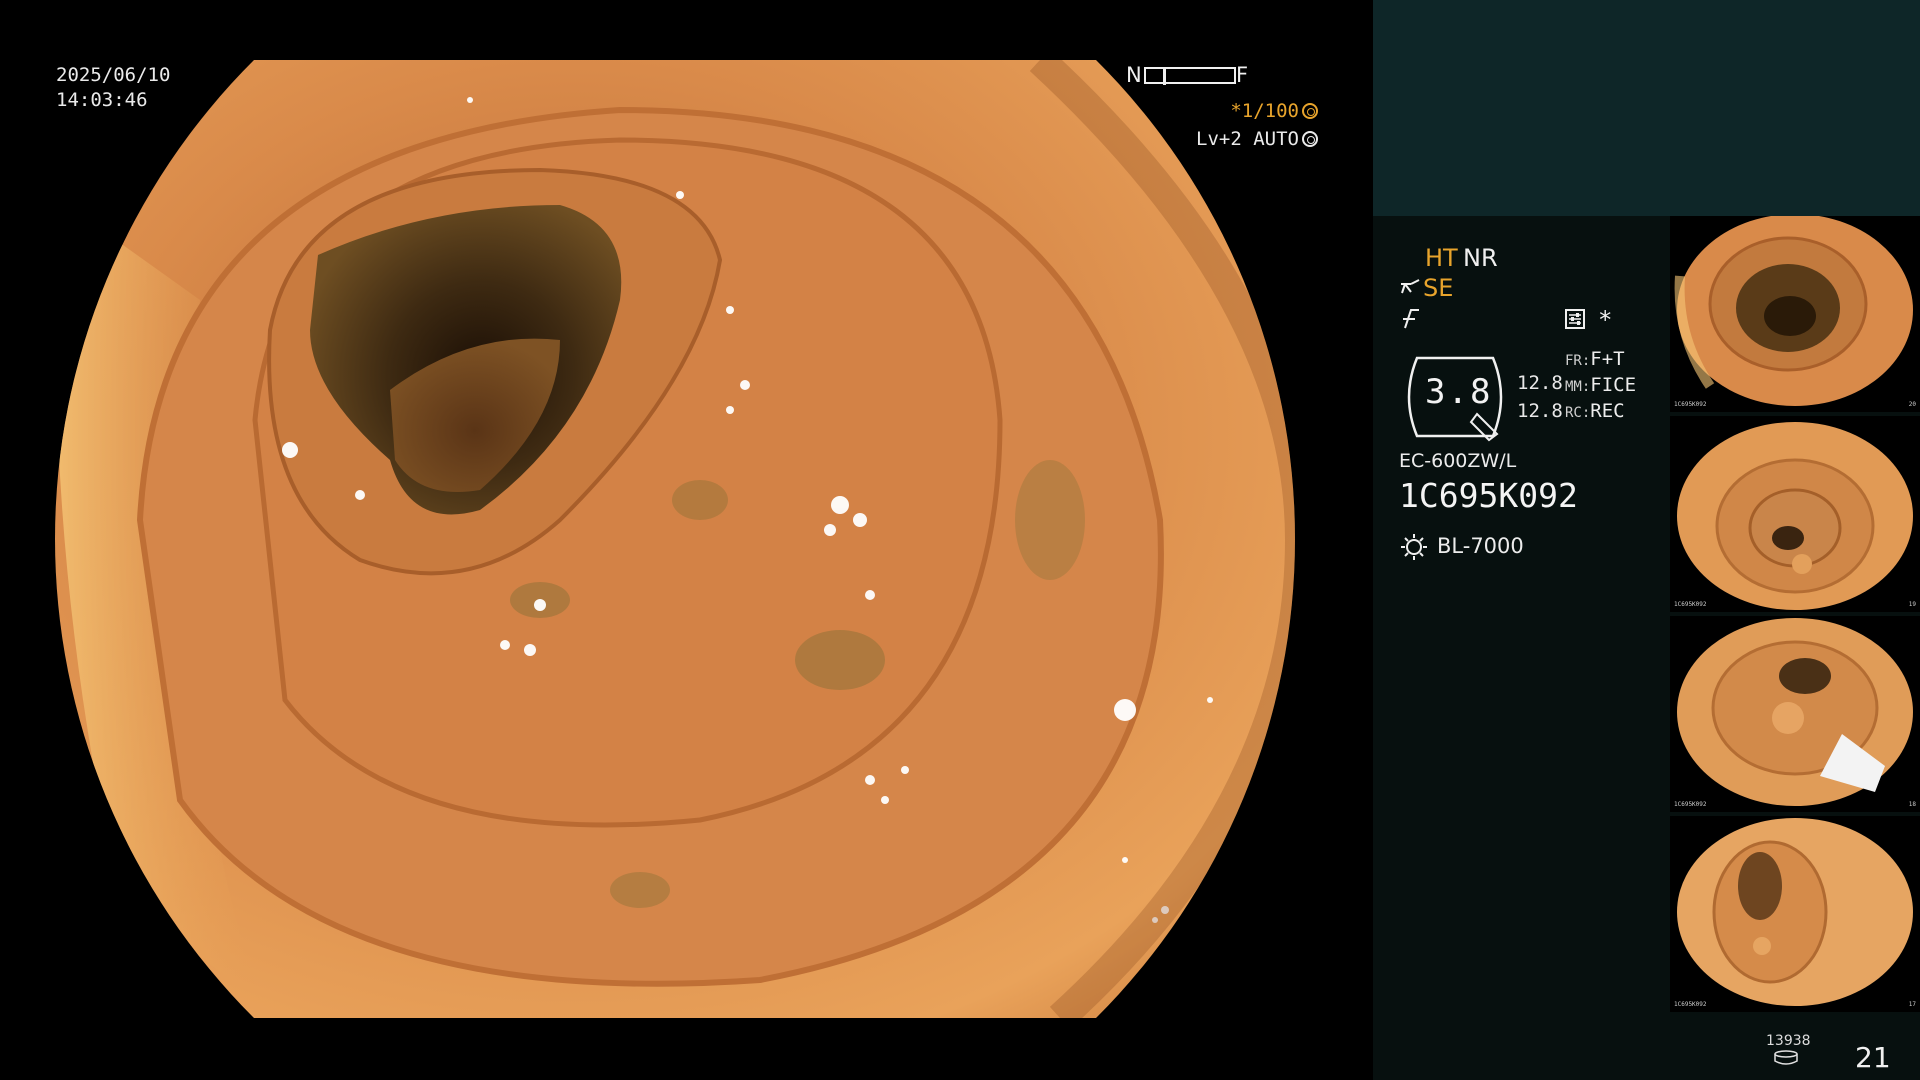 This screenshot has width=1920, height=1080. What do you see at coordinates (1441, 258) in the screenshot?
I see `ht-indicator: HT` at bounding box center [1441, 258].